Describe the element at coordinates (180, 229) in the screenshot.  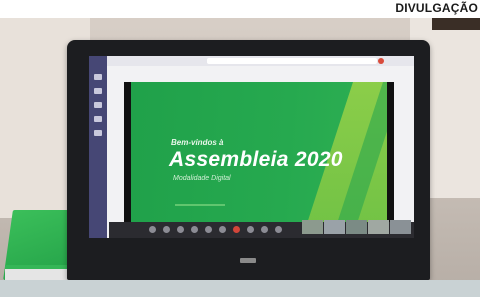
I see `share-icon` at that location.